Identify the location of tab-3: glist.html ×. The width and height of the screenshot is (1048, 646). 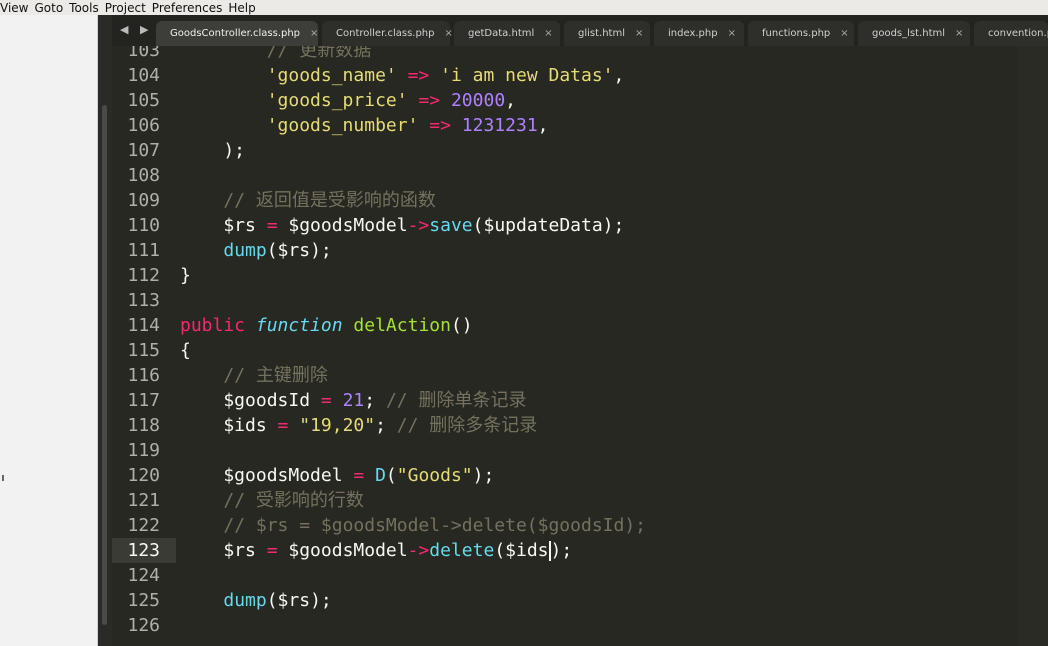
(607, 33).